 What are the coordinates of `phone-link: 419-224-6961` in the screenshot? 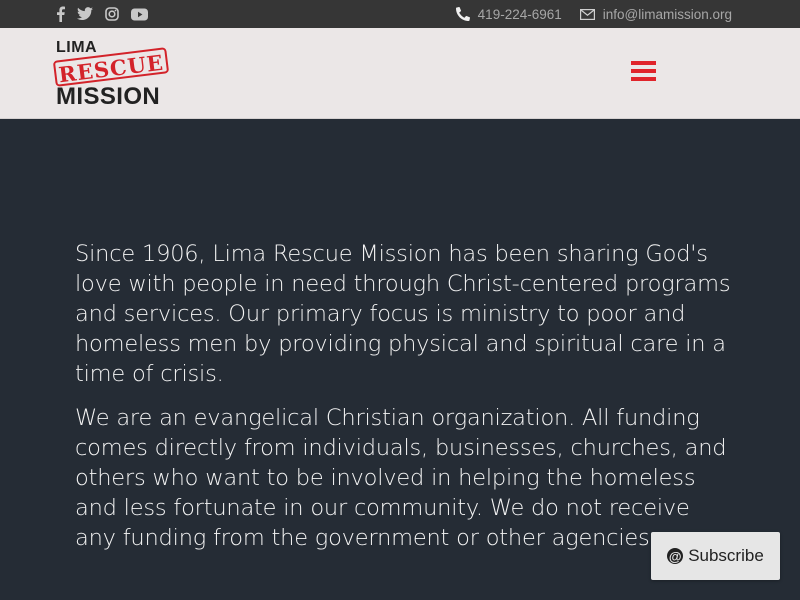 It's located at (508, 14).